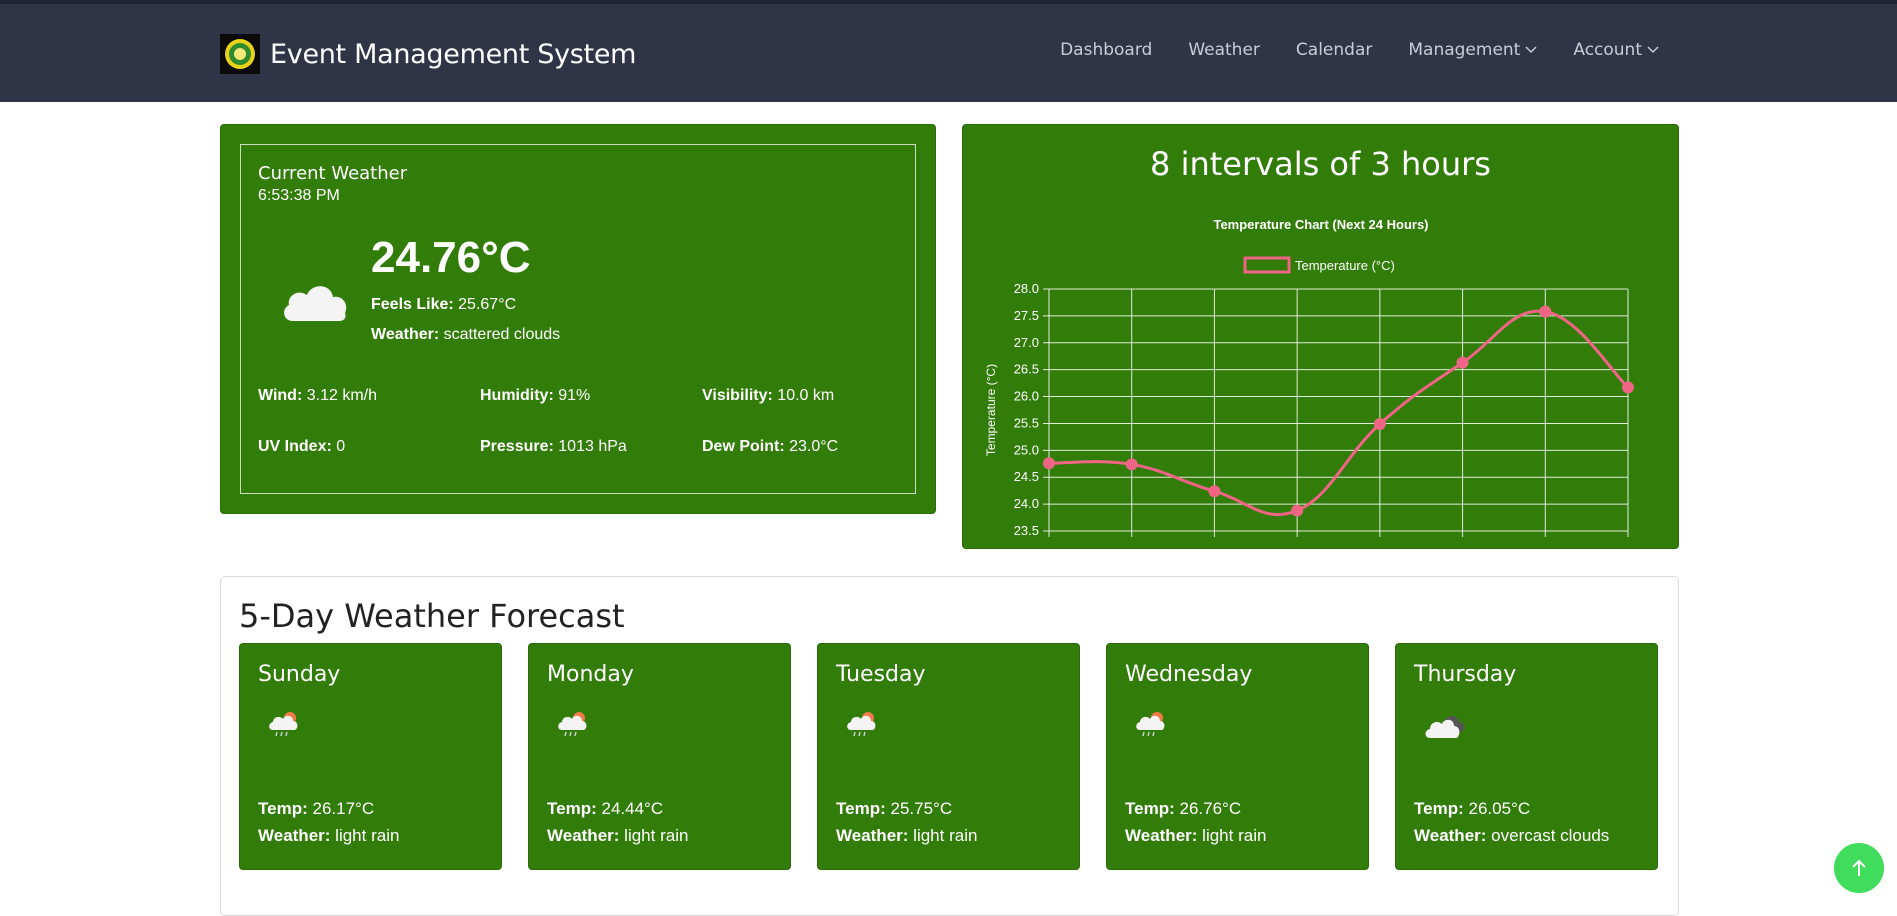  What do you see at coordinates (341, 395) in the screenshot?
I see `stat-value: 3.12 km/h` at bounding box center [341, 395].